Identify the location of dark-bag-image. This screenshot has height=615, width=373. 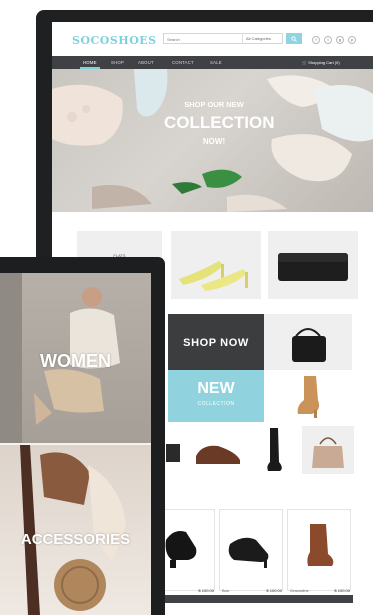
(173, 453).